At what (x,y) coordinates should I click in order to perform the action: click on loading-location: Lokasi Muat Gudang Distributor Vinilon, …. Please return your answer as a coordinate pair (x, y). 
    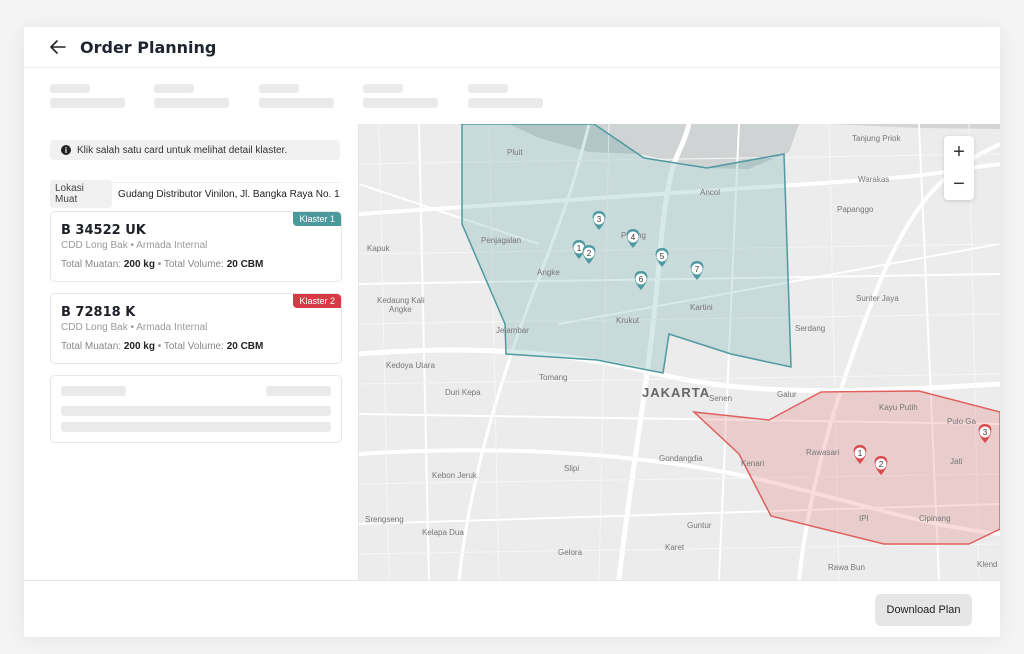
    Looking at the image, I should click on (195, 194).